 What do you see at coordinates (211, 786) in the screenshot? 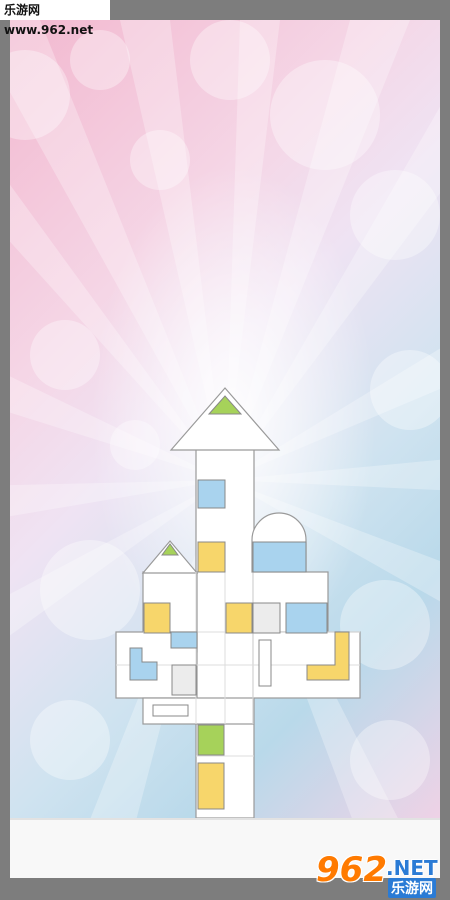
I see `block-yellow-bottom` at bounding box center [211, 786].